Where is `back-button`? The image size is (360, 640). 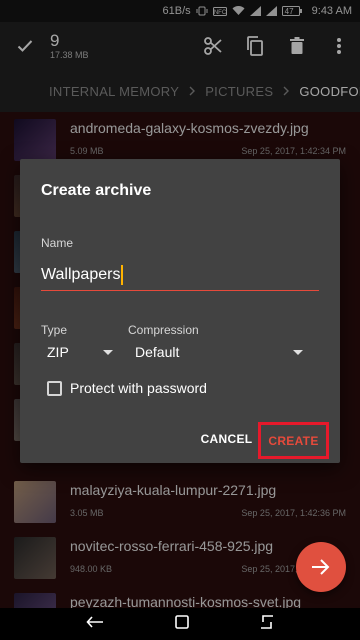
back-button is located at coordinates (95, 624).